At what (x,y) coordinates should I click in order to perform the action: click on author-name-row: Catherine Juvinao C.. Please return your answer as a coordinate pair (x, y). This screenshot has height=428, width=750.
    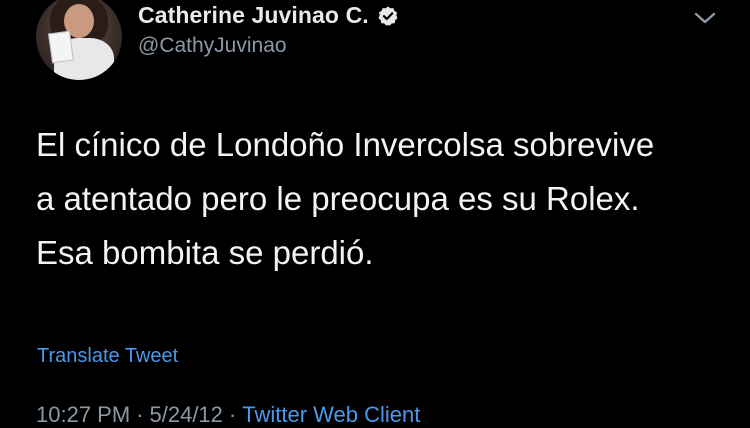
    Looking at the image, I should click on (268, 15).